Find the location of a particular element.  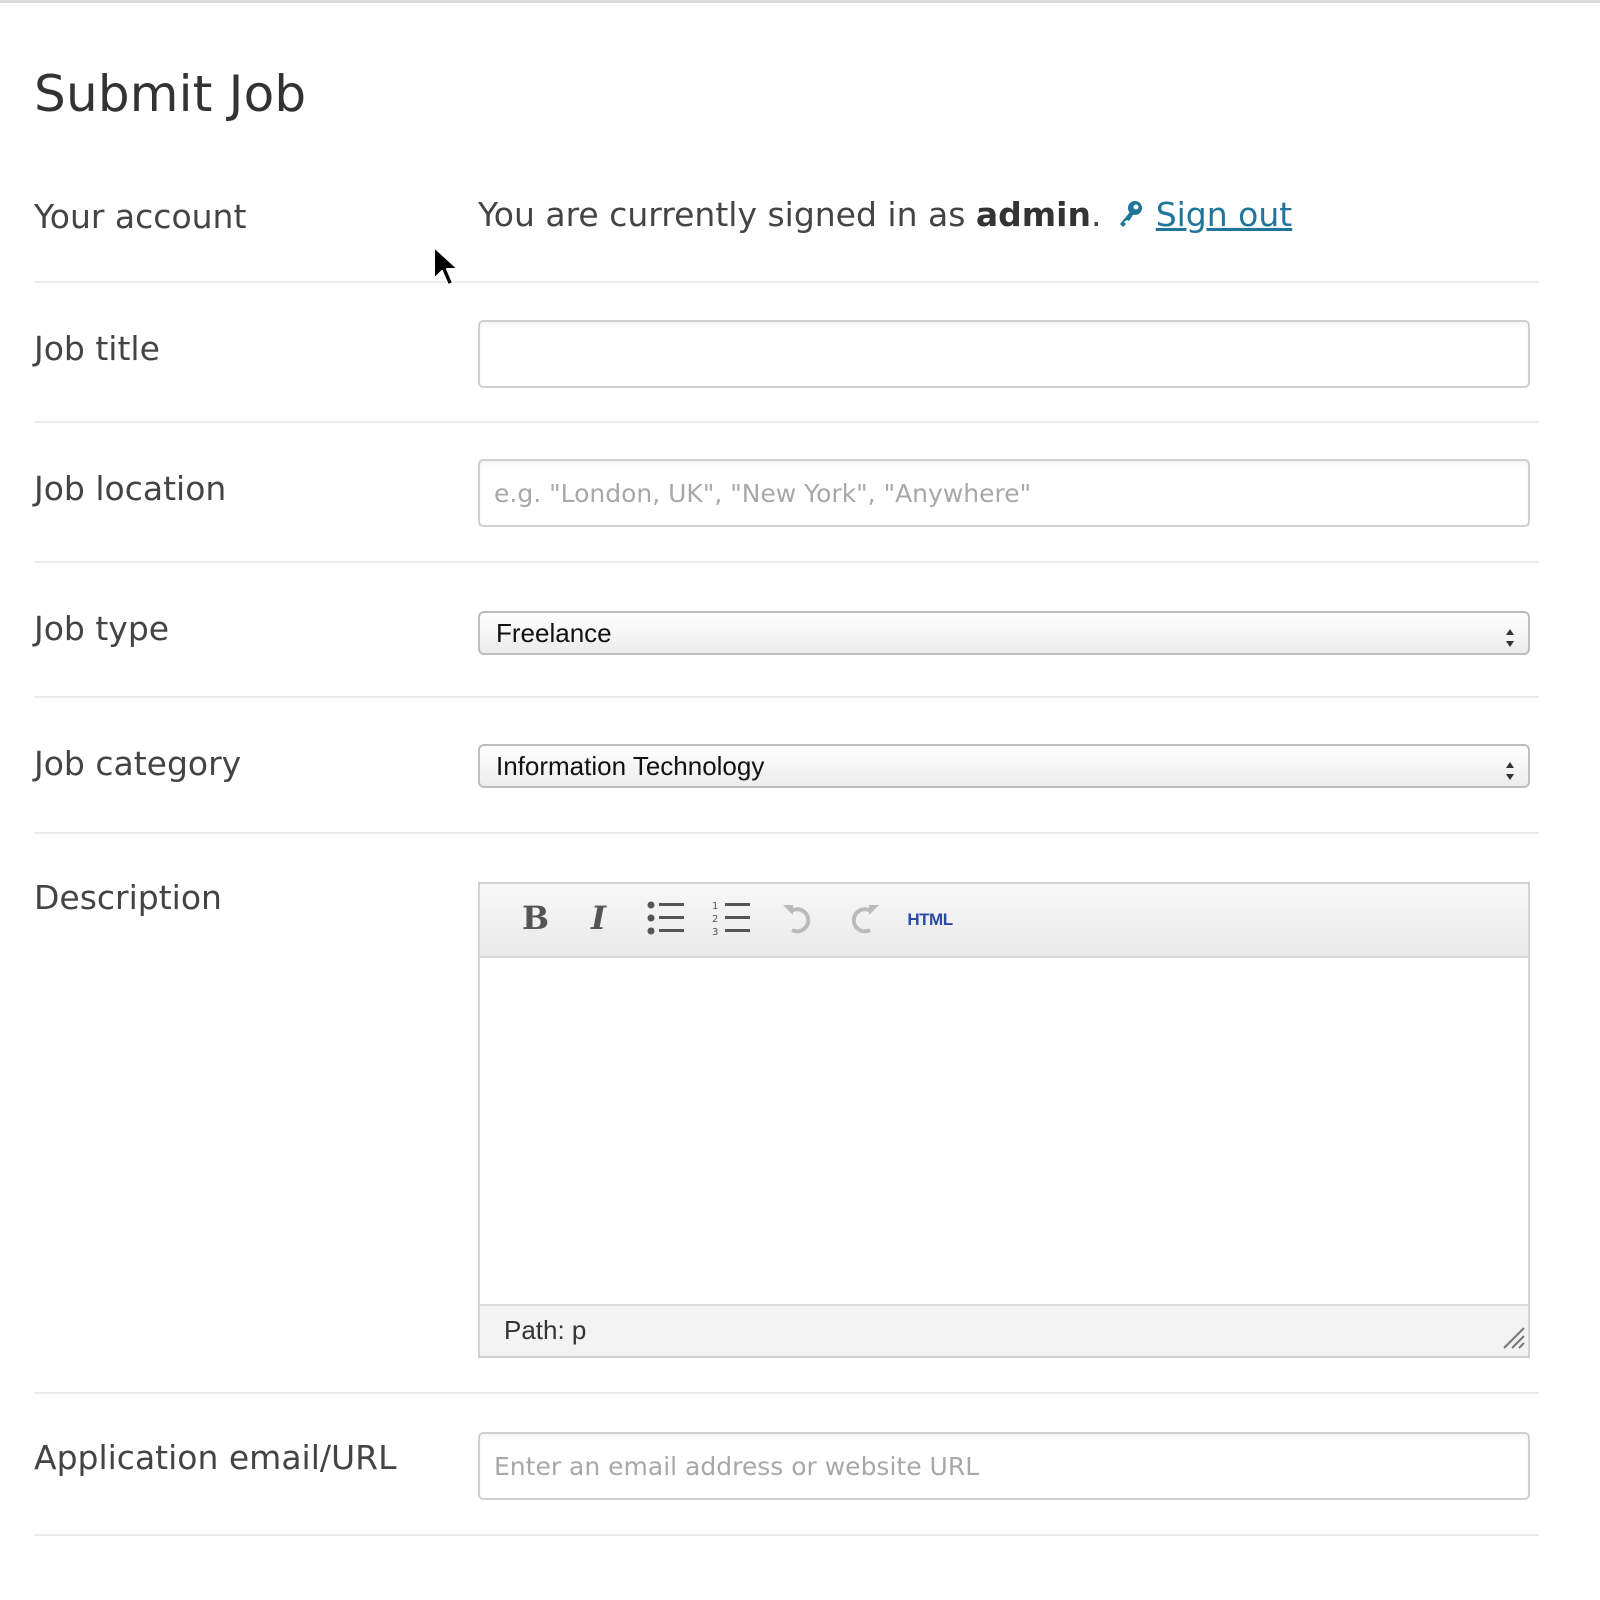

job-location-row: Job location is located at coordinates (786, 493).